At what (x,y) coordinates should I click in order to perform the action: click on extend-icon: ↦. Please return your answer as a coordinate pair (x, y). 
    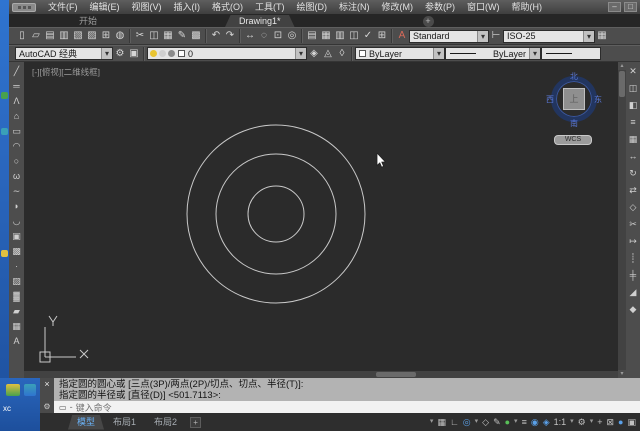
    Looking at the image, I should click on (633, 241).